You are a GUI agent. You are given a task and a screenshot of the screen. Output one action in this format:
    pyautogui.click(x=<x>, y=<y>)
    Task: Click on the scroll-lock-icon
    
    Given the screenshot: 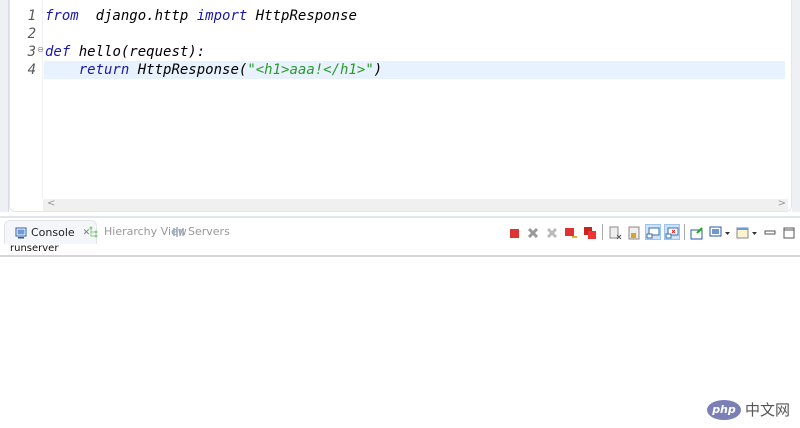 What is the action you would take?
    pyautogui.click(x=634, y=232)
    